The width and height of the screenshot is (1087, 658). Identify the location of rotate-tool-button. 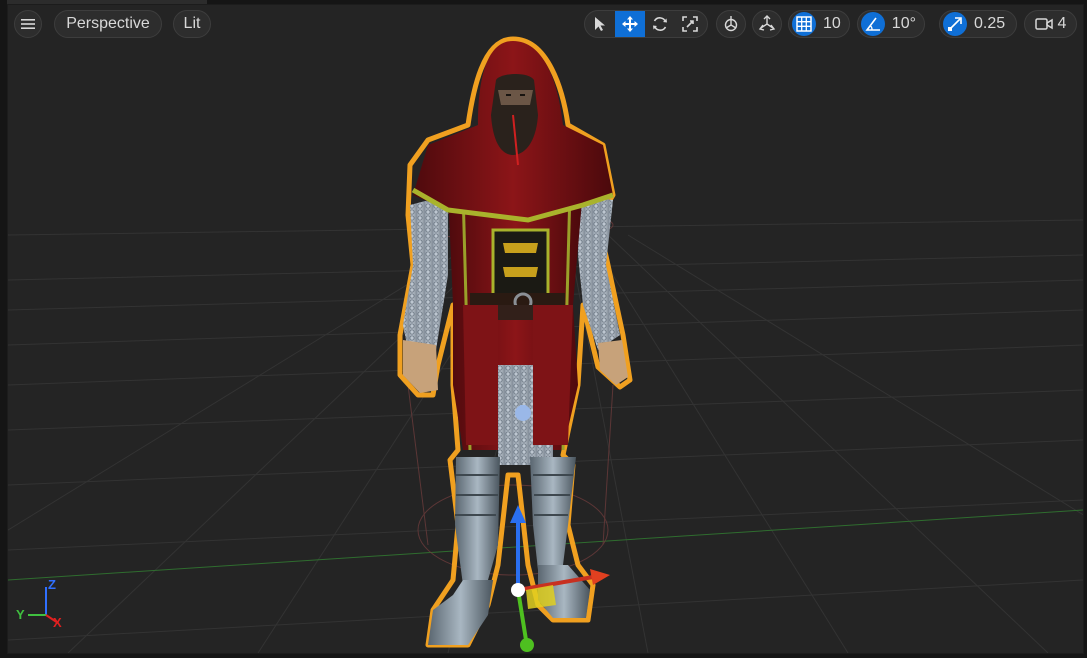
(660, 24).